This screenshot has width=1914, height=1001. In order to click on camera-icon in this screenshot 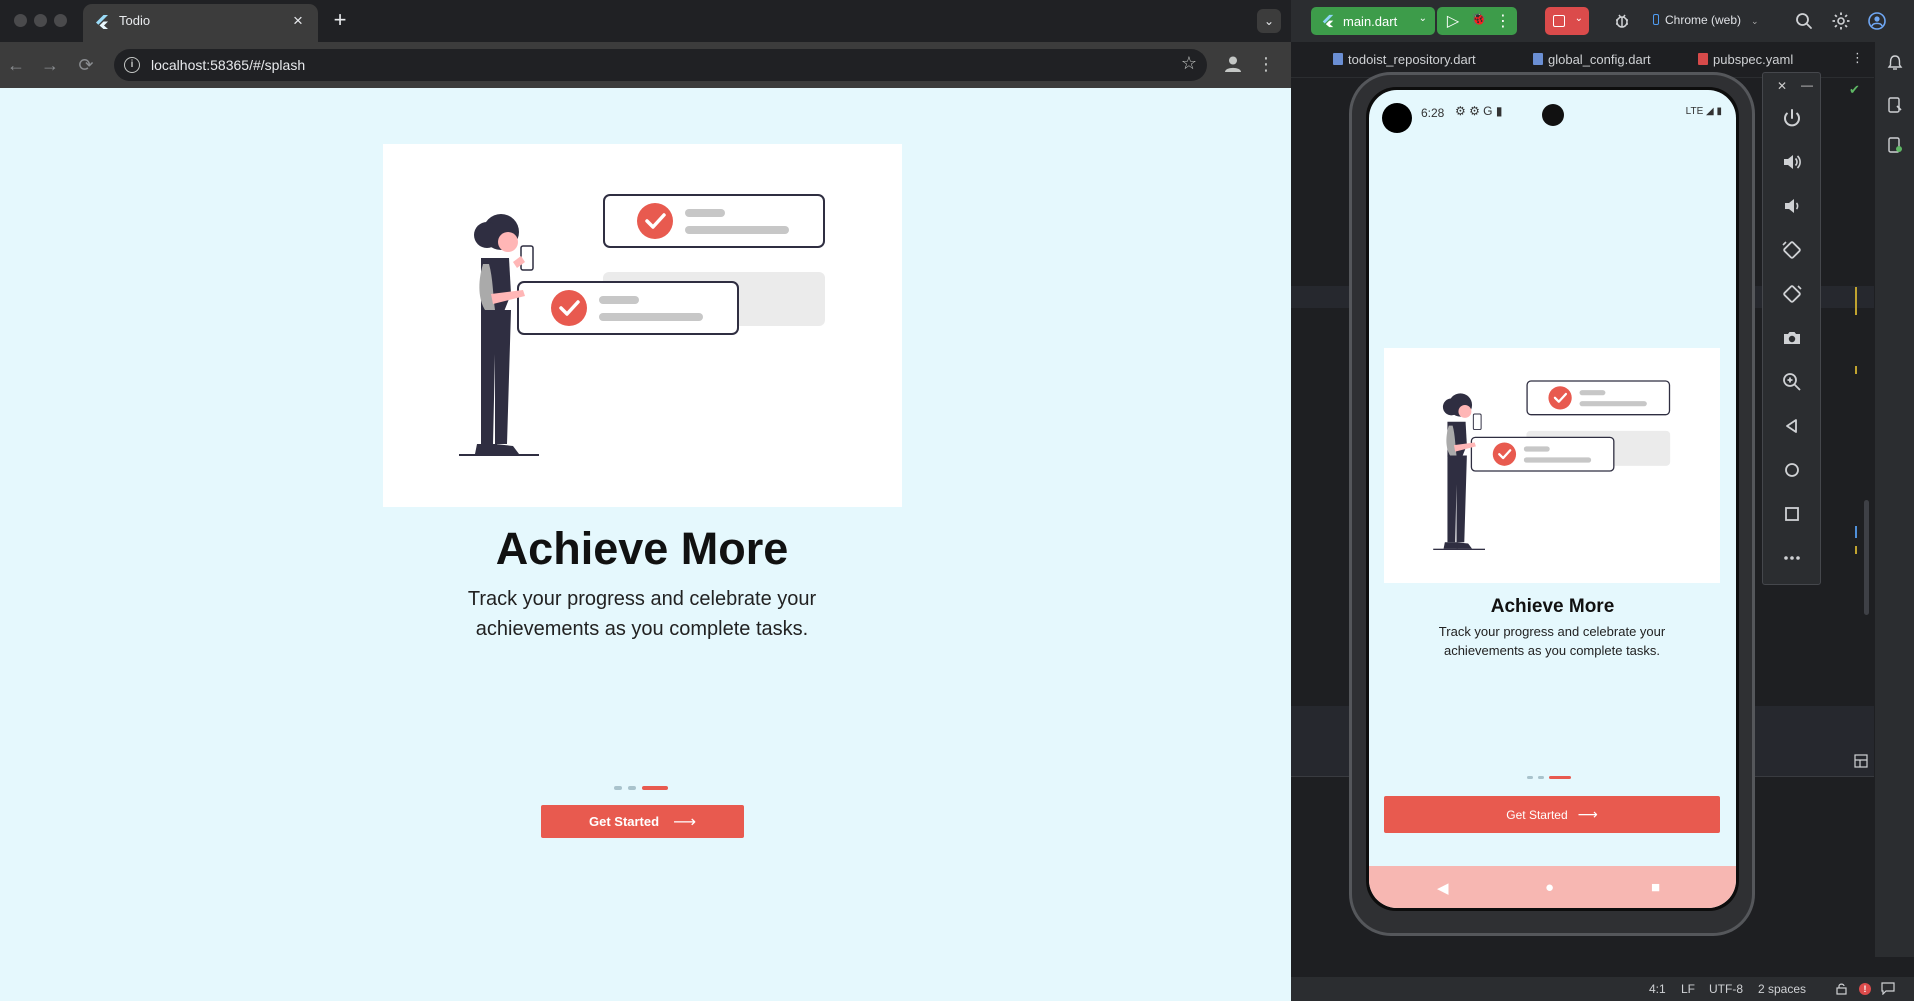, I will do `click(1792, 338)`.